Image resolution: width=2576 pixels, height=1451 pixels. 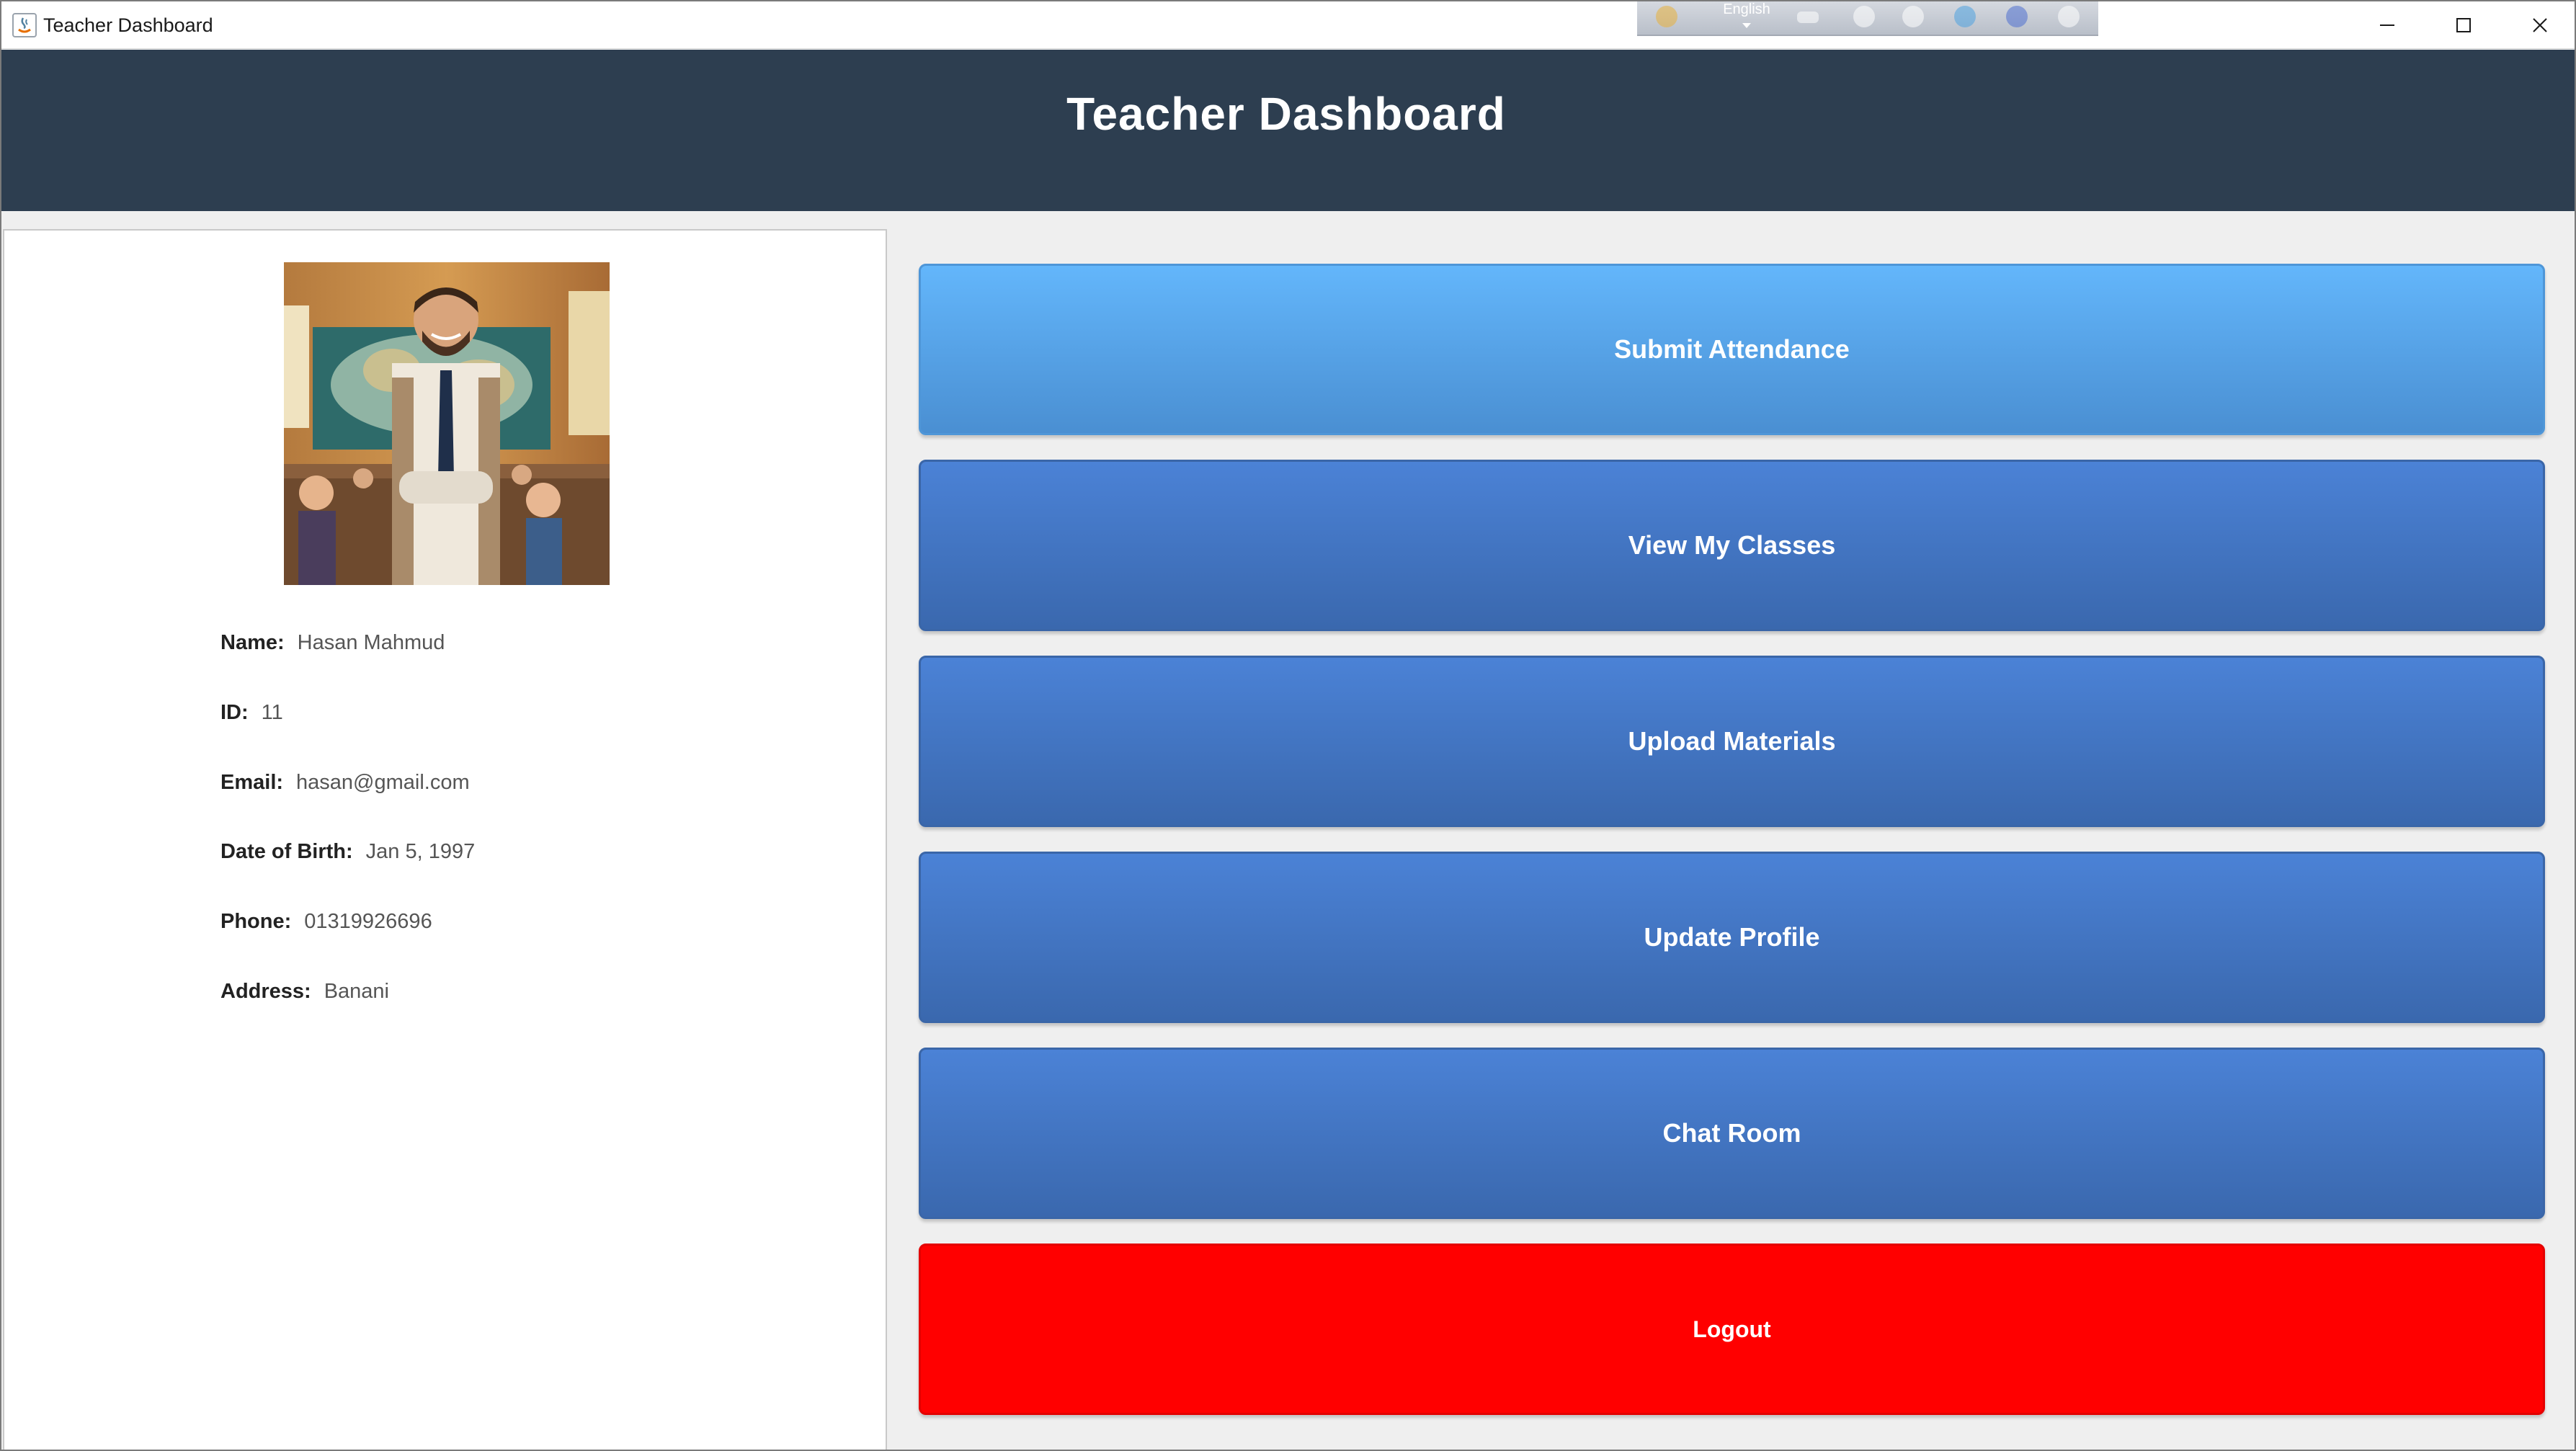 I want to click on profile-phone-row: Phone: 01319926696, so click(x=326, y=922).